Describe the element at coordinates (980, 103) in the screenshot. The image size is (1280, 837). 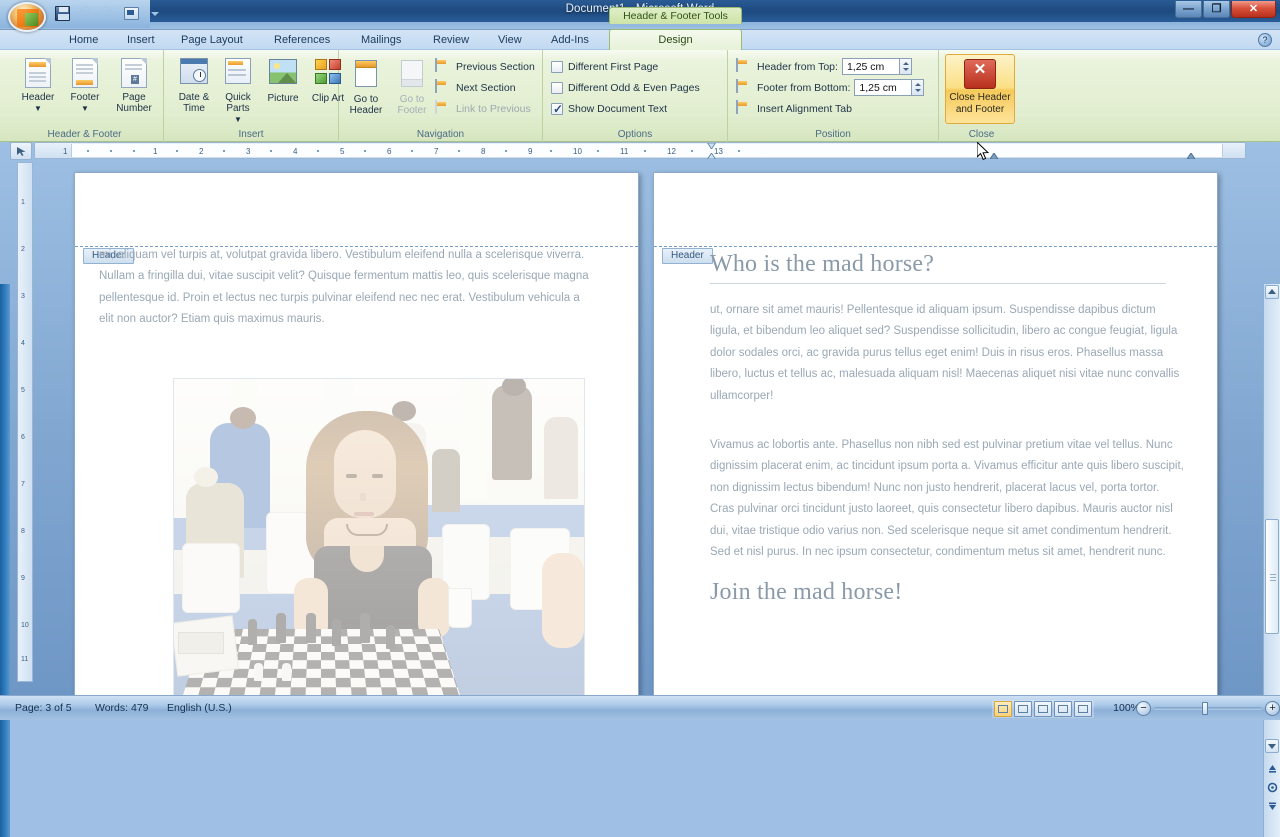
I see `close-header-and-footer-label: Close Header and Footer` at that location.